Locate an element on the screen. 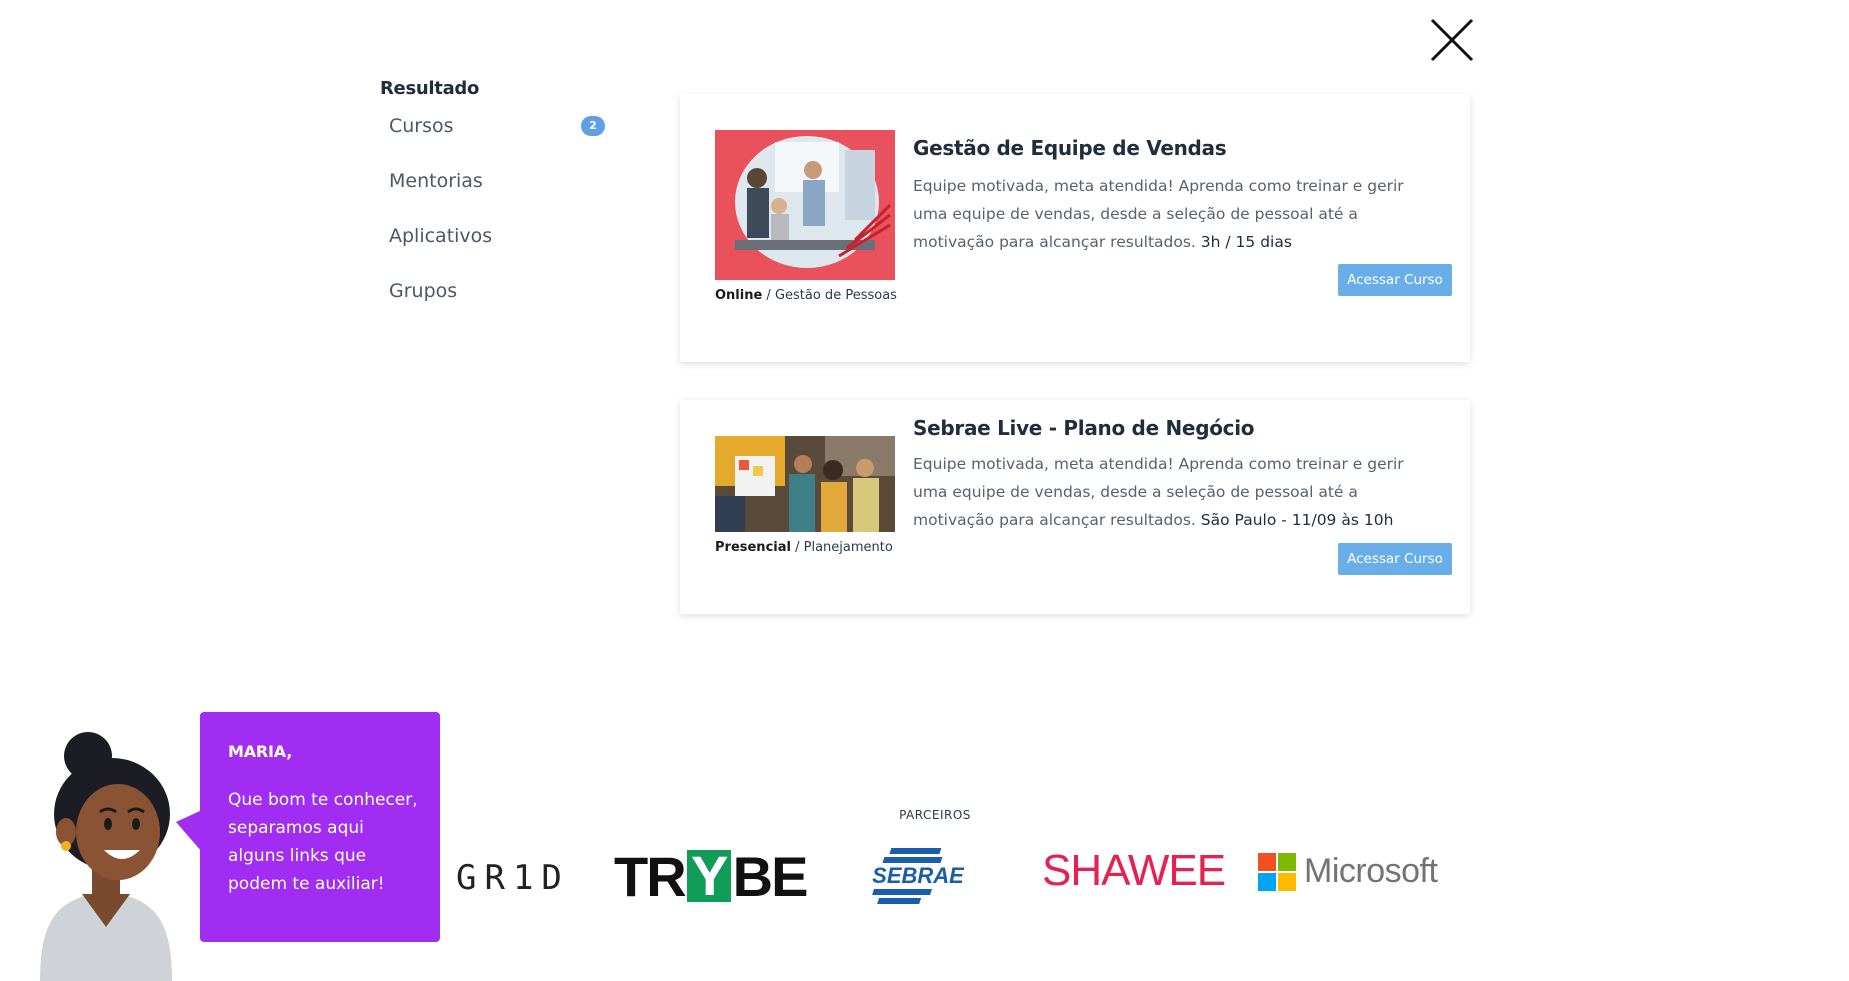 The width and height of the screenshot is (1849, 981). partner-logo-shawee: SHAWEE is located at coordinates (1134, 871).